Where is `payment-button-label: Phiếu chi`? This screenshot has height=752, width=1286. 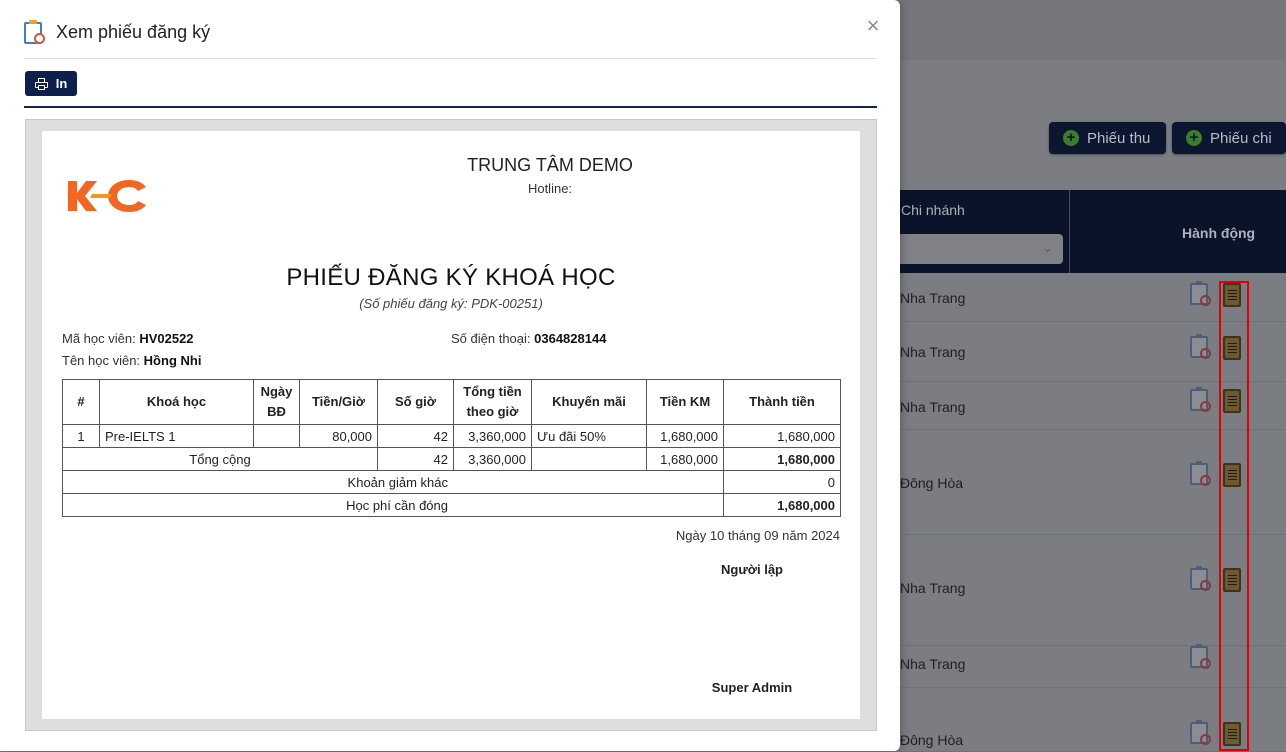 payment-button-label: Phiếu chi is located at coordinates (1241, 138).